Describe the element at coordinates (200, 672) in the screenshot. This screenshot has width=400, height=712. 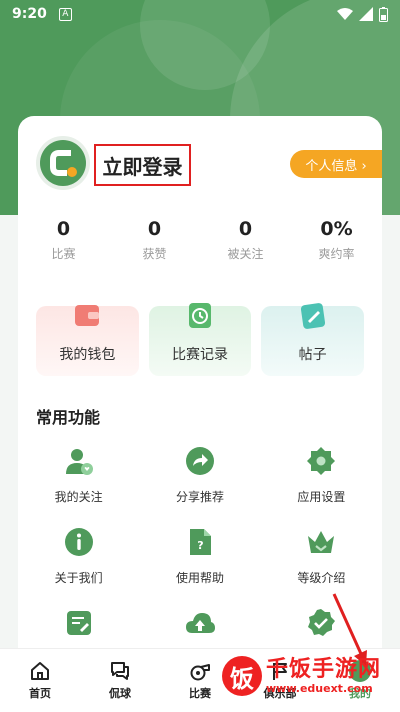
I see `whistle-icon` at that location.